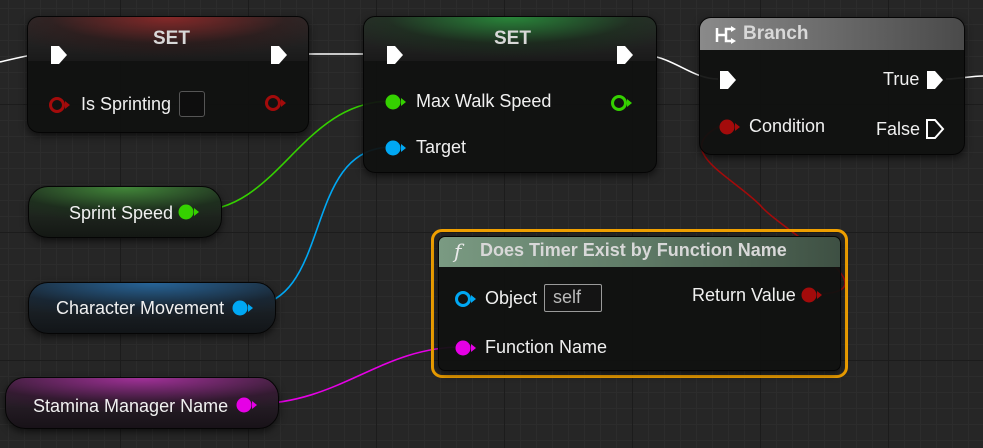 Image resolution: width=983 pixels, height=448 pixels. Describe the element at coordinates (243, 308) in the screenshot. I see `object-output-pin` at that location.